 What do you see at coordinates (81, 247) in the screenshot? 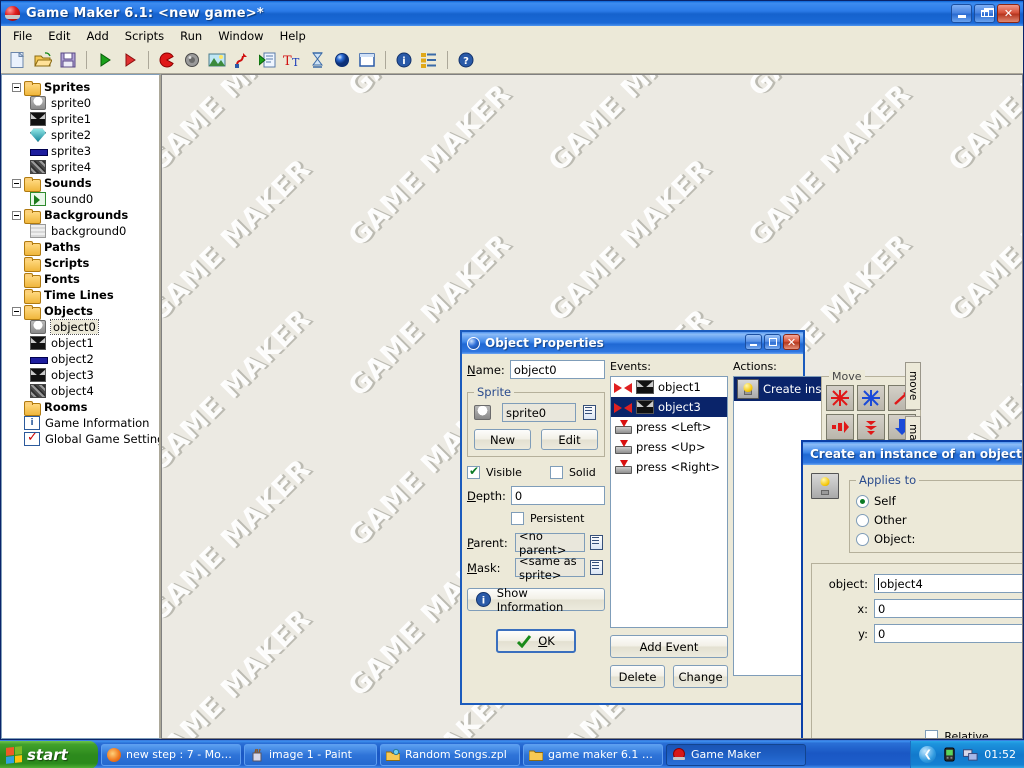
I see `tree-item-paths: Paths` at bounding box center [81, 247].